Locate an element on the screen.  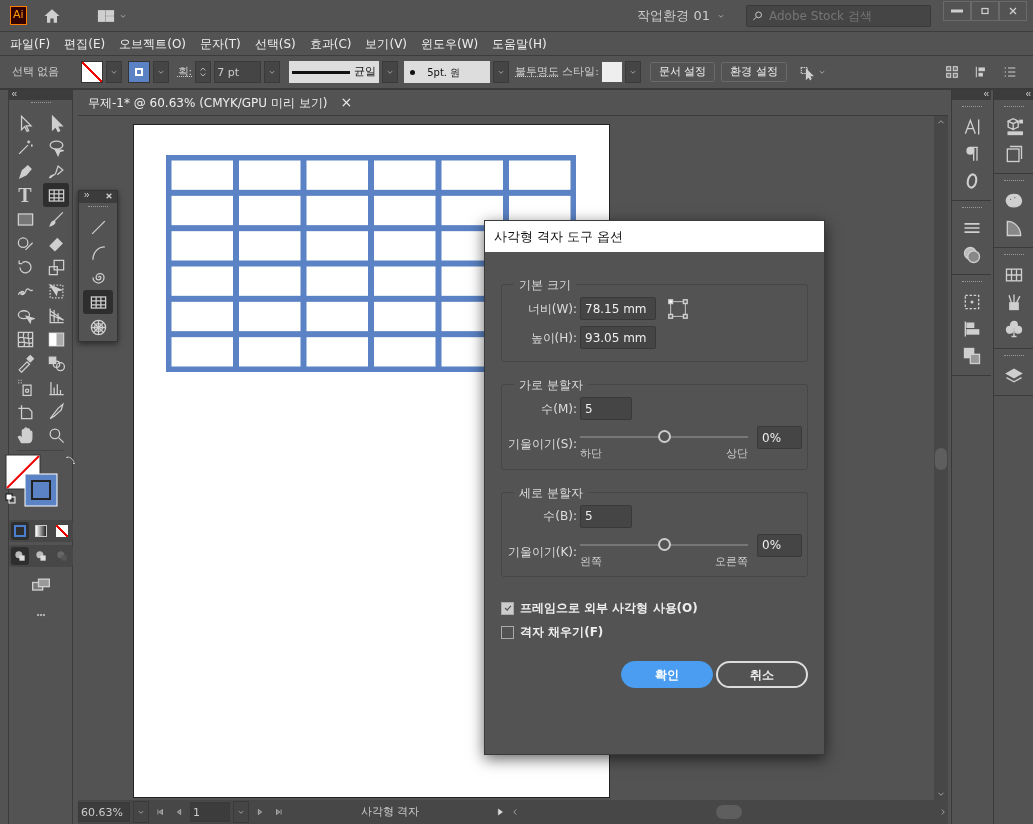
field-label: 기울이기(K): is located at coordinates (541, 552).